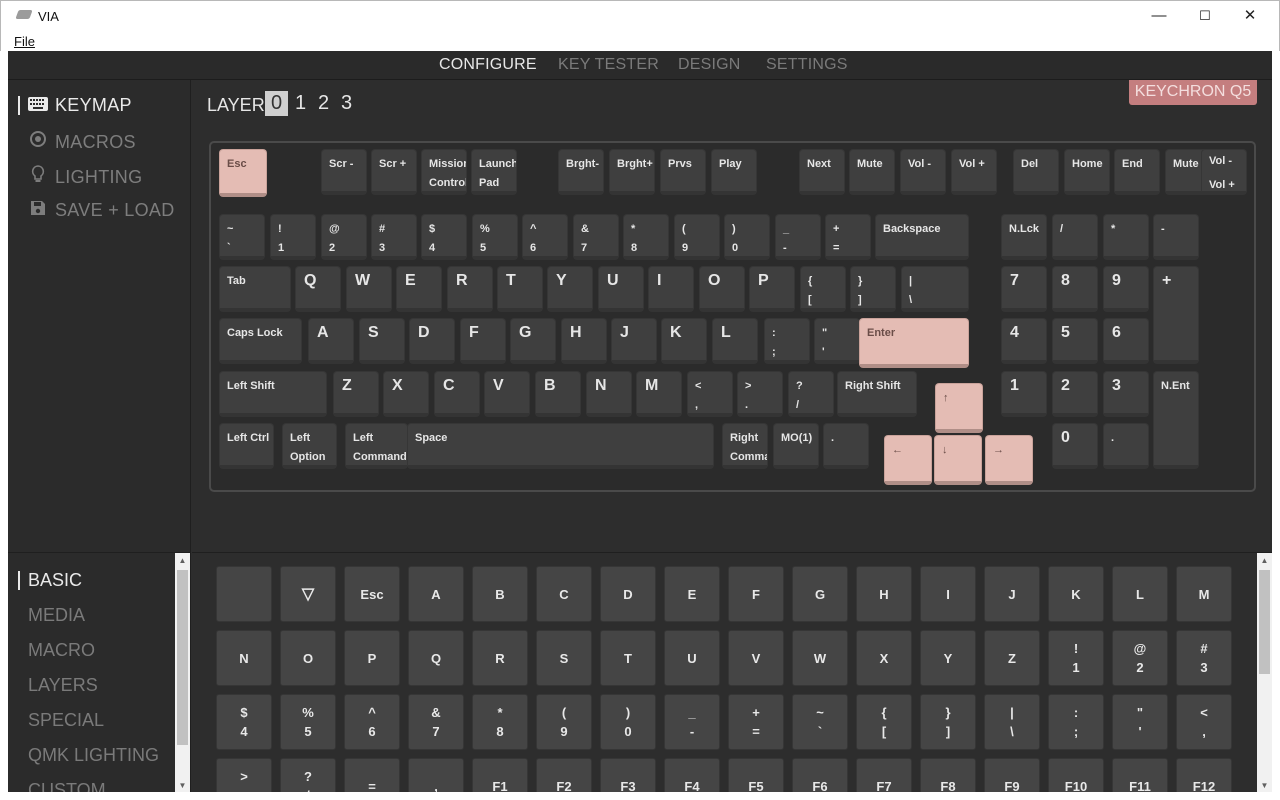 The height and width of the screenshot is (800, 1280). What do you see at coordinates (323, 103) in the screenshot?
I see `layer-2-button: 2` at bounding box center [323, 103].